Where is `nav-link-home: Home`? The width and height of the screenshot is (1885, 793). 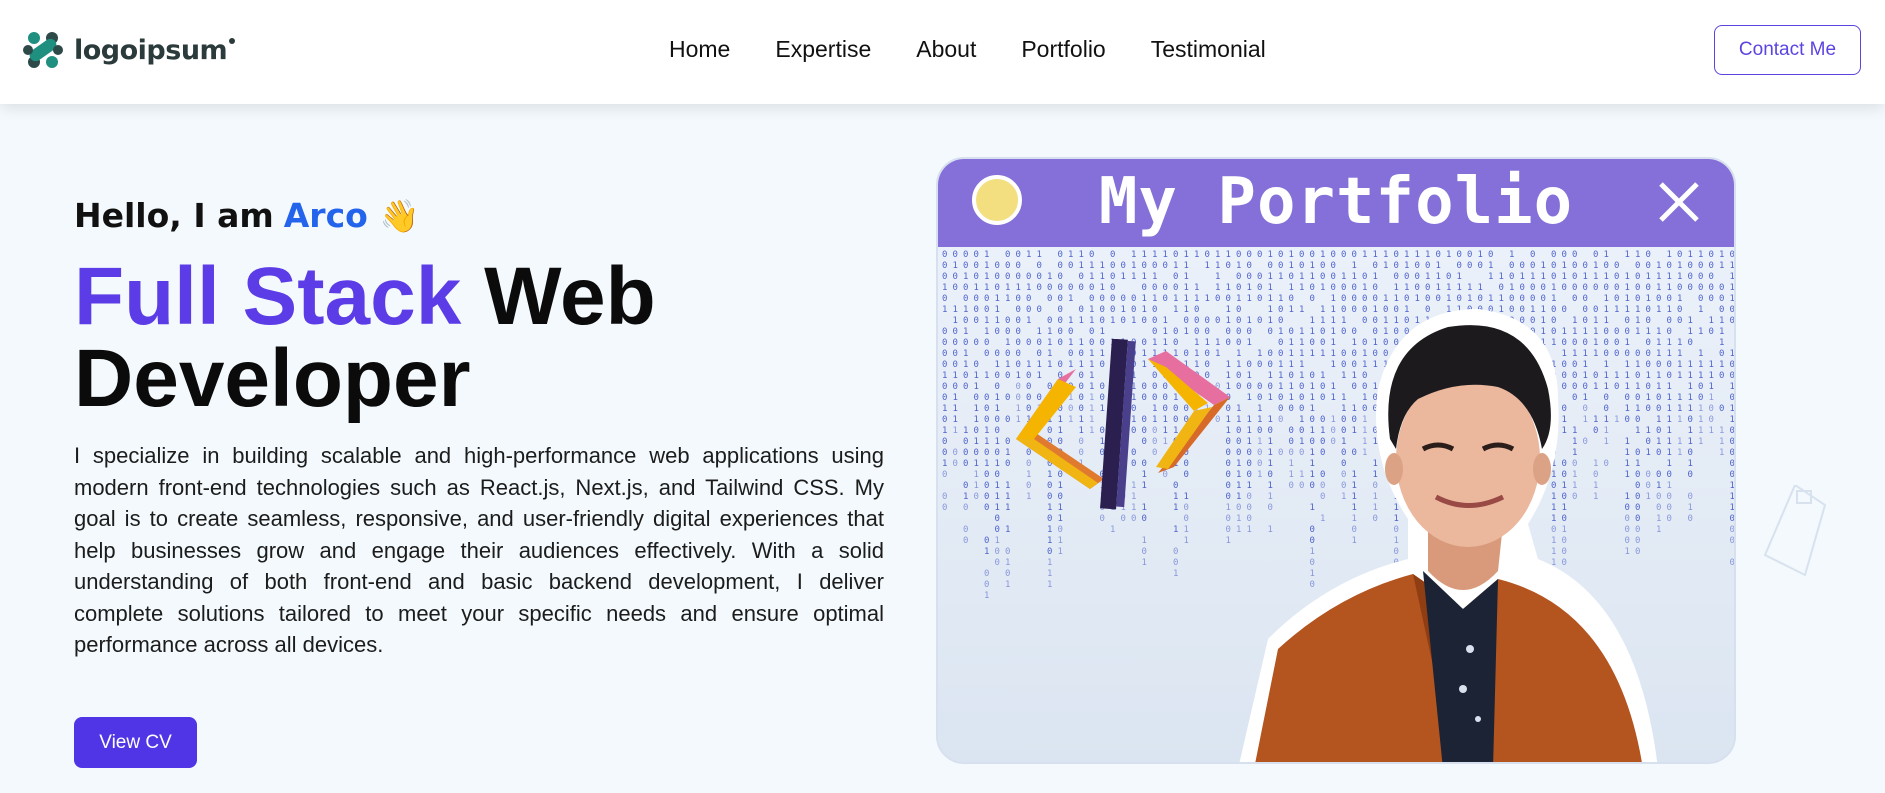
nav-link-home: Home is located at coordinates (699, 49).